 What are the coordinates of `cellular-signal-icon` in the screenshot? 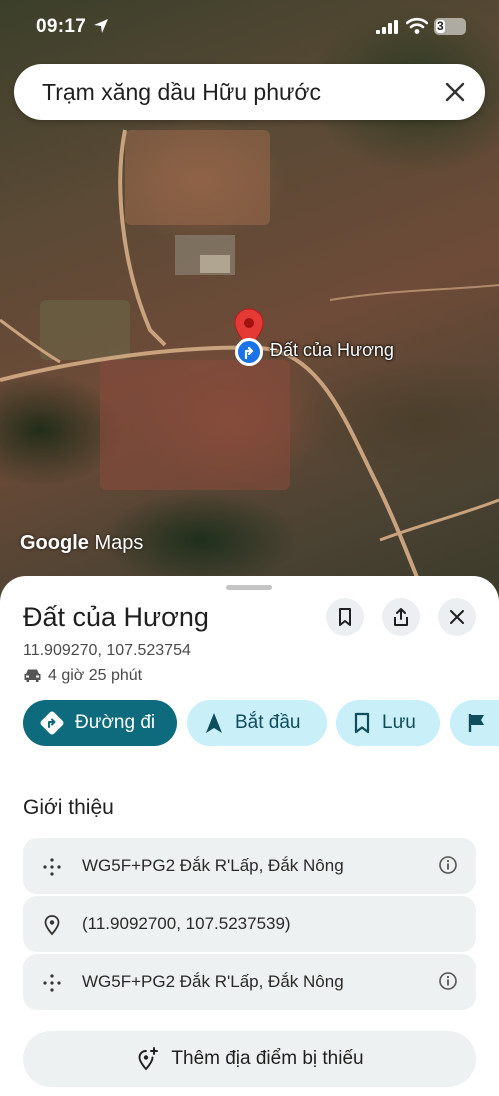 It's located at (387, 27).